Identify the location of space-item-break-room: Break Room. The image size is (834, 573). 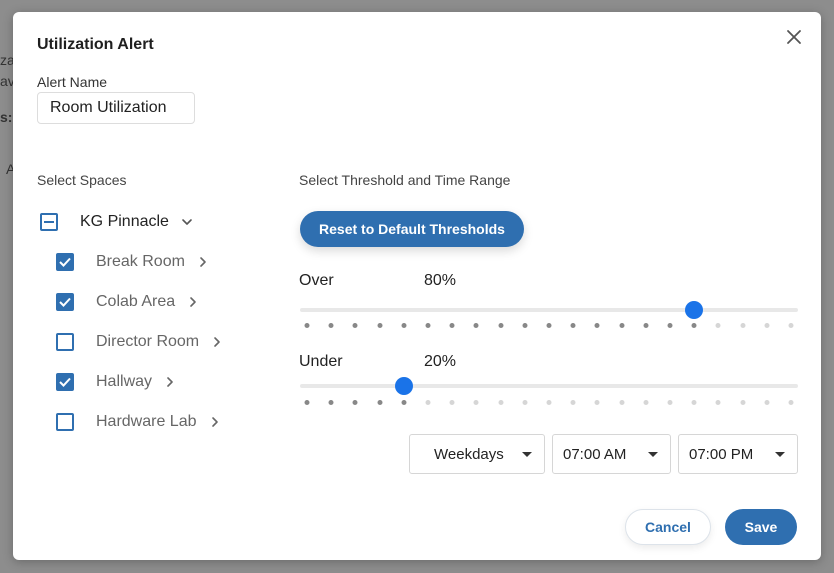
(132, 262).